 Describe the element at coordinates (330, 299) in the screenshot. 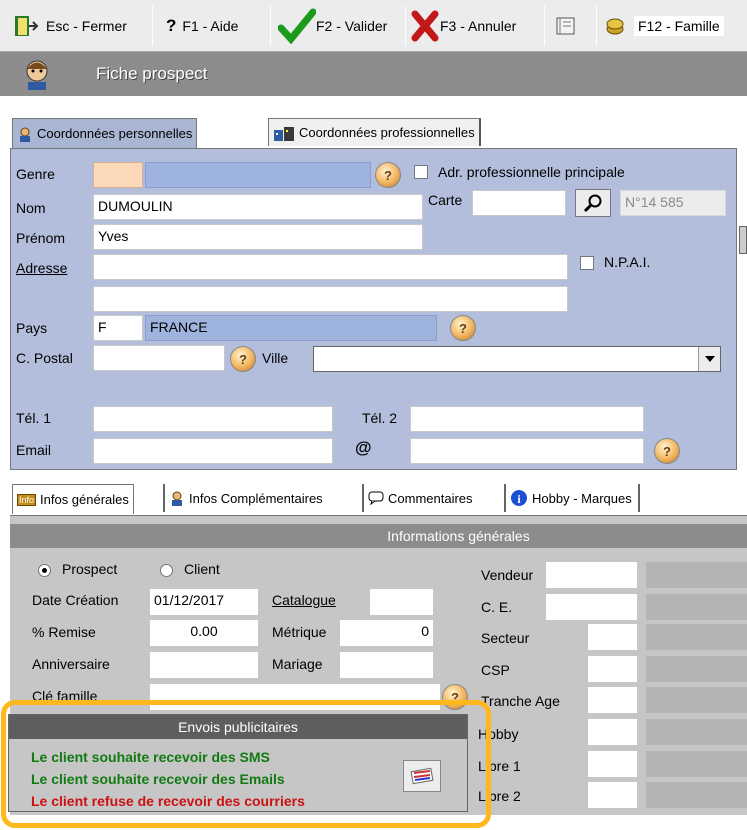

I see `adresse-line2-input` at that location.